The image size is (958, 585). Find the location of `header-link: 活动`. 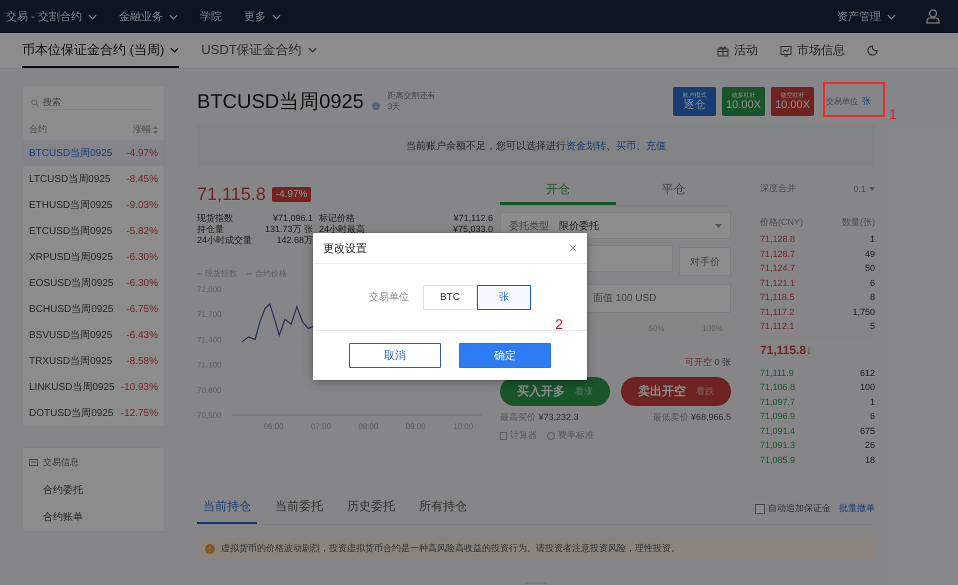

header-link: 活动 is located at coordinates (737, 50).